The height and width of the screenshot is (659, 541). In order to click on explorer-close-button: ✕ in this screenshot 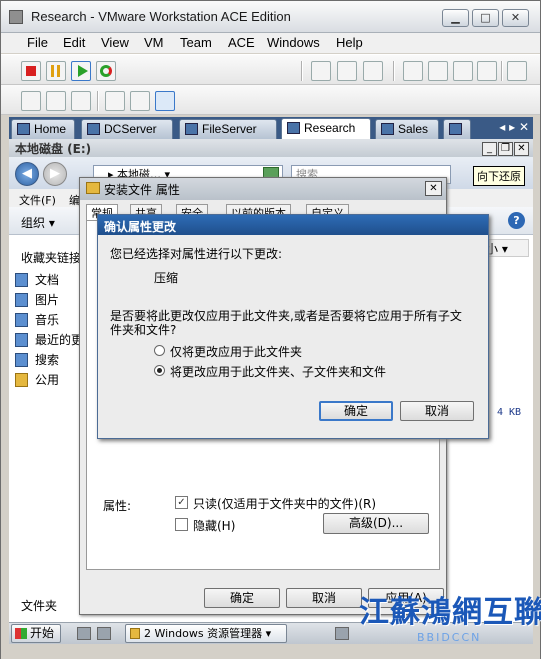, I will do `click(521, 149)`.